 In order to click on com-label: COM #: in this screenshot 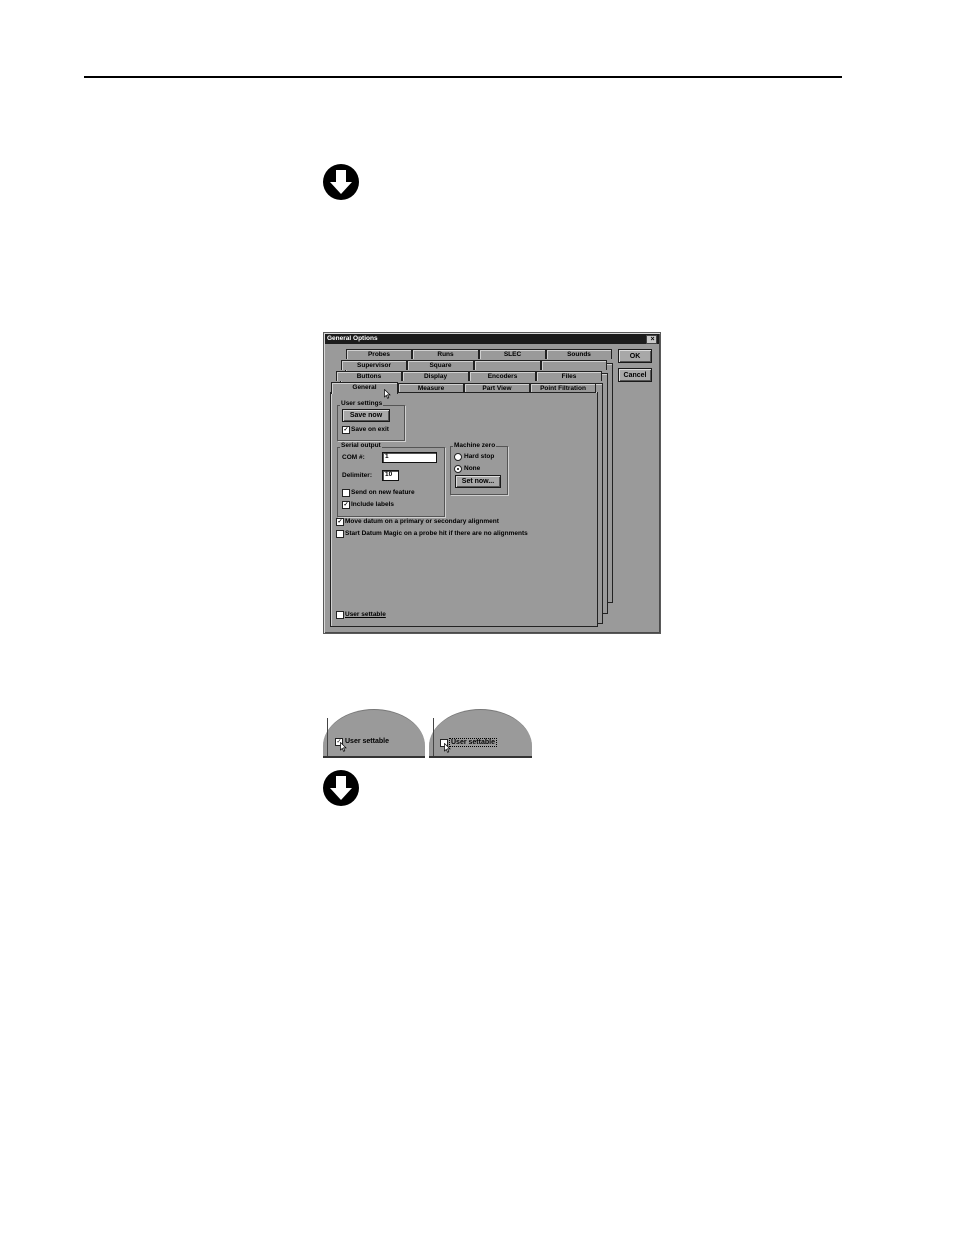, I will do `click(353, 457)`.